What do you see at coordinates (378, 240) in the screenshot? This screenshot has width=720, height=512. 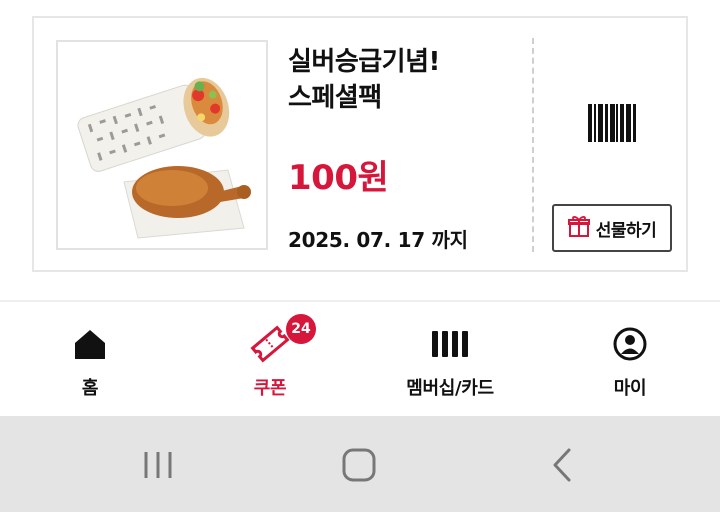 I see `coupon-expiry-date: 2025. 07. 17 까지` at bounding box center [378, 240].